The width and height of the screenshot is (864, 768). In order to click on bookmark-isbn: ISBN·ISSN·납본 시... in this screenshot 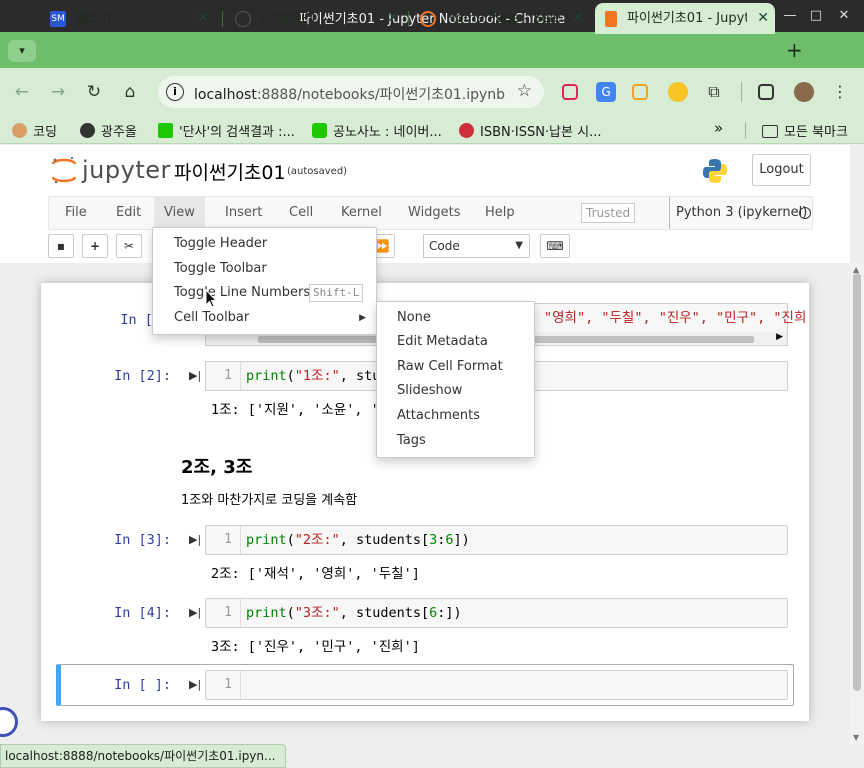, I will do `click(530, 130)`.